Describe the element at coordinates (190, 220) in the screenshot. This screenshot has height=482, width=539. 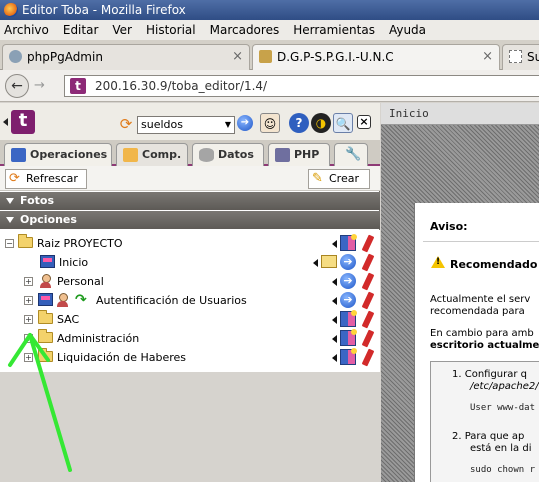
I see `section-opciones: Opciones` at that location.